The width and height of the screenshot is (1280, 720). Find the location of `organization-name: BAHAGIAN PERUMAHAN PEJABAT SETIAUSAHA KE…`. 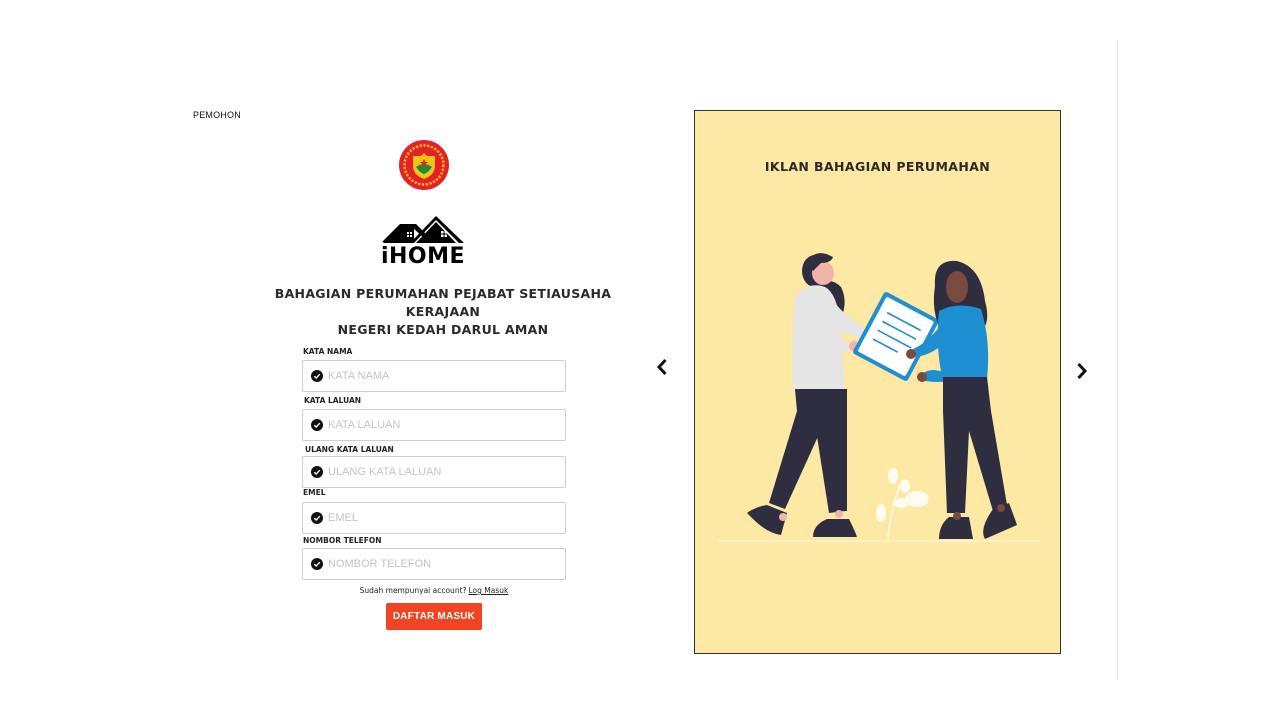

organization-name: BAHAGIAN PERUMAHAN PEJABAT SETIAUSAHA KE… is located at coordinates (443, 312).